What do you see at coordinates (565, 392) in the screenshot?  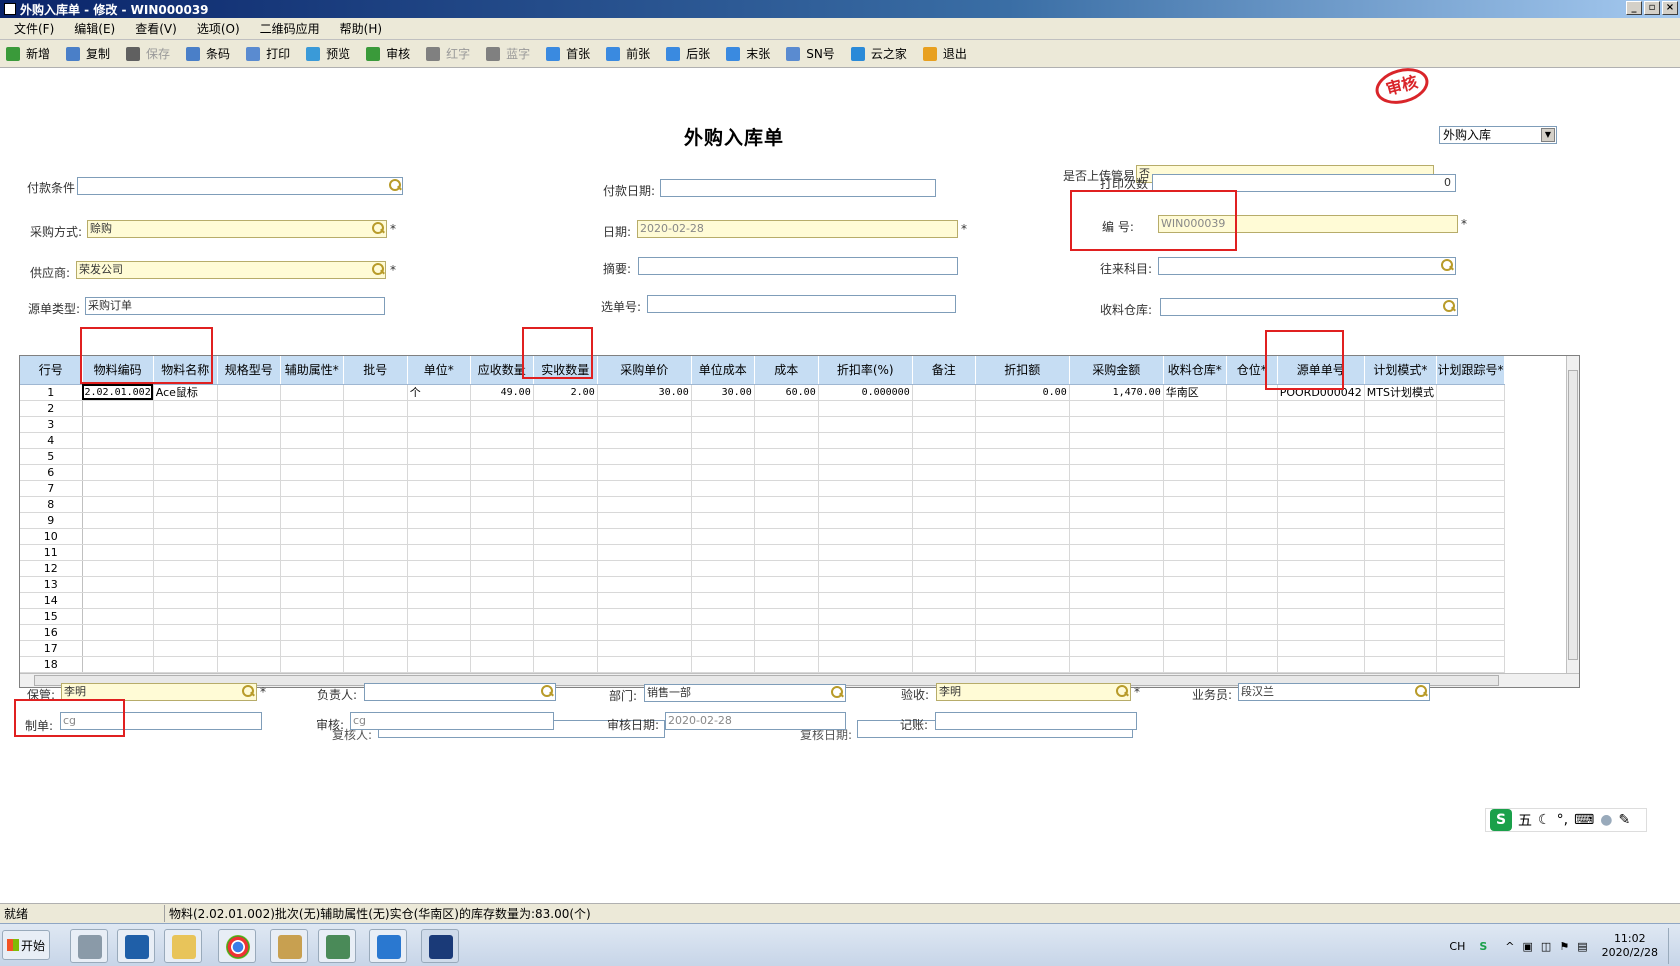 I see `table-cell: 2.00` at bounding box center [565, 392].